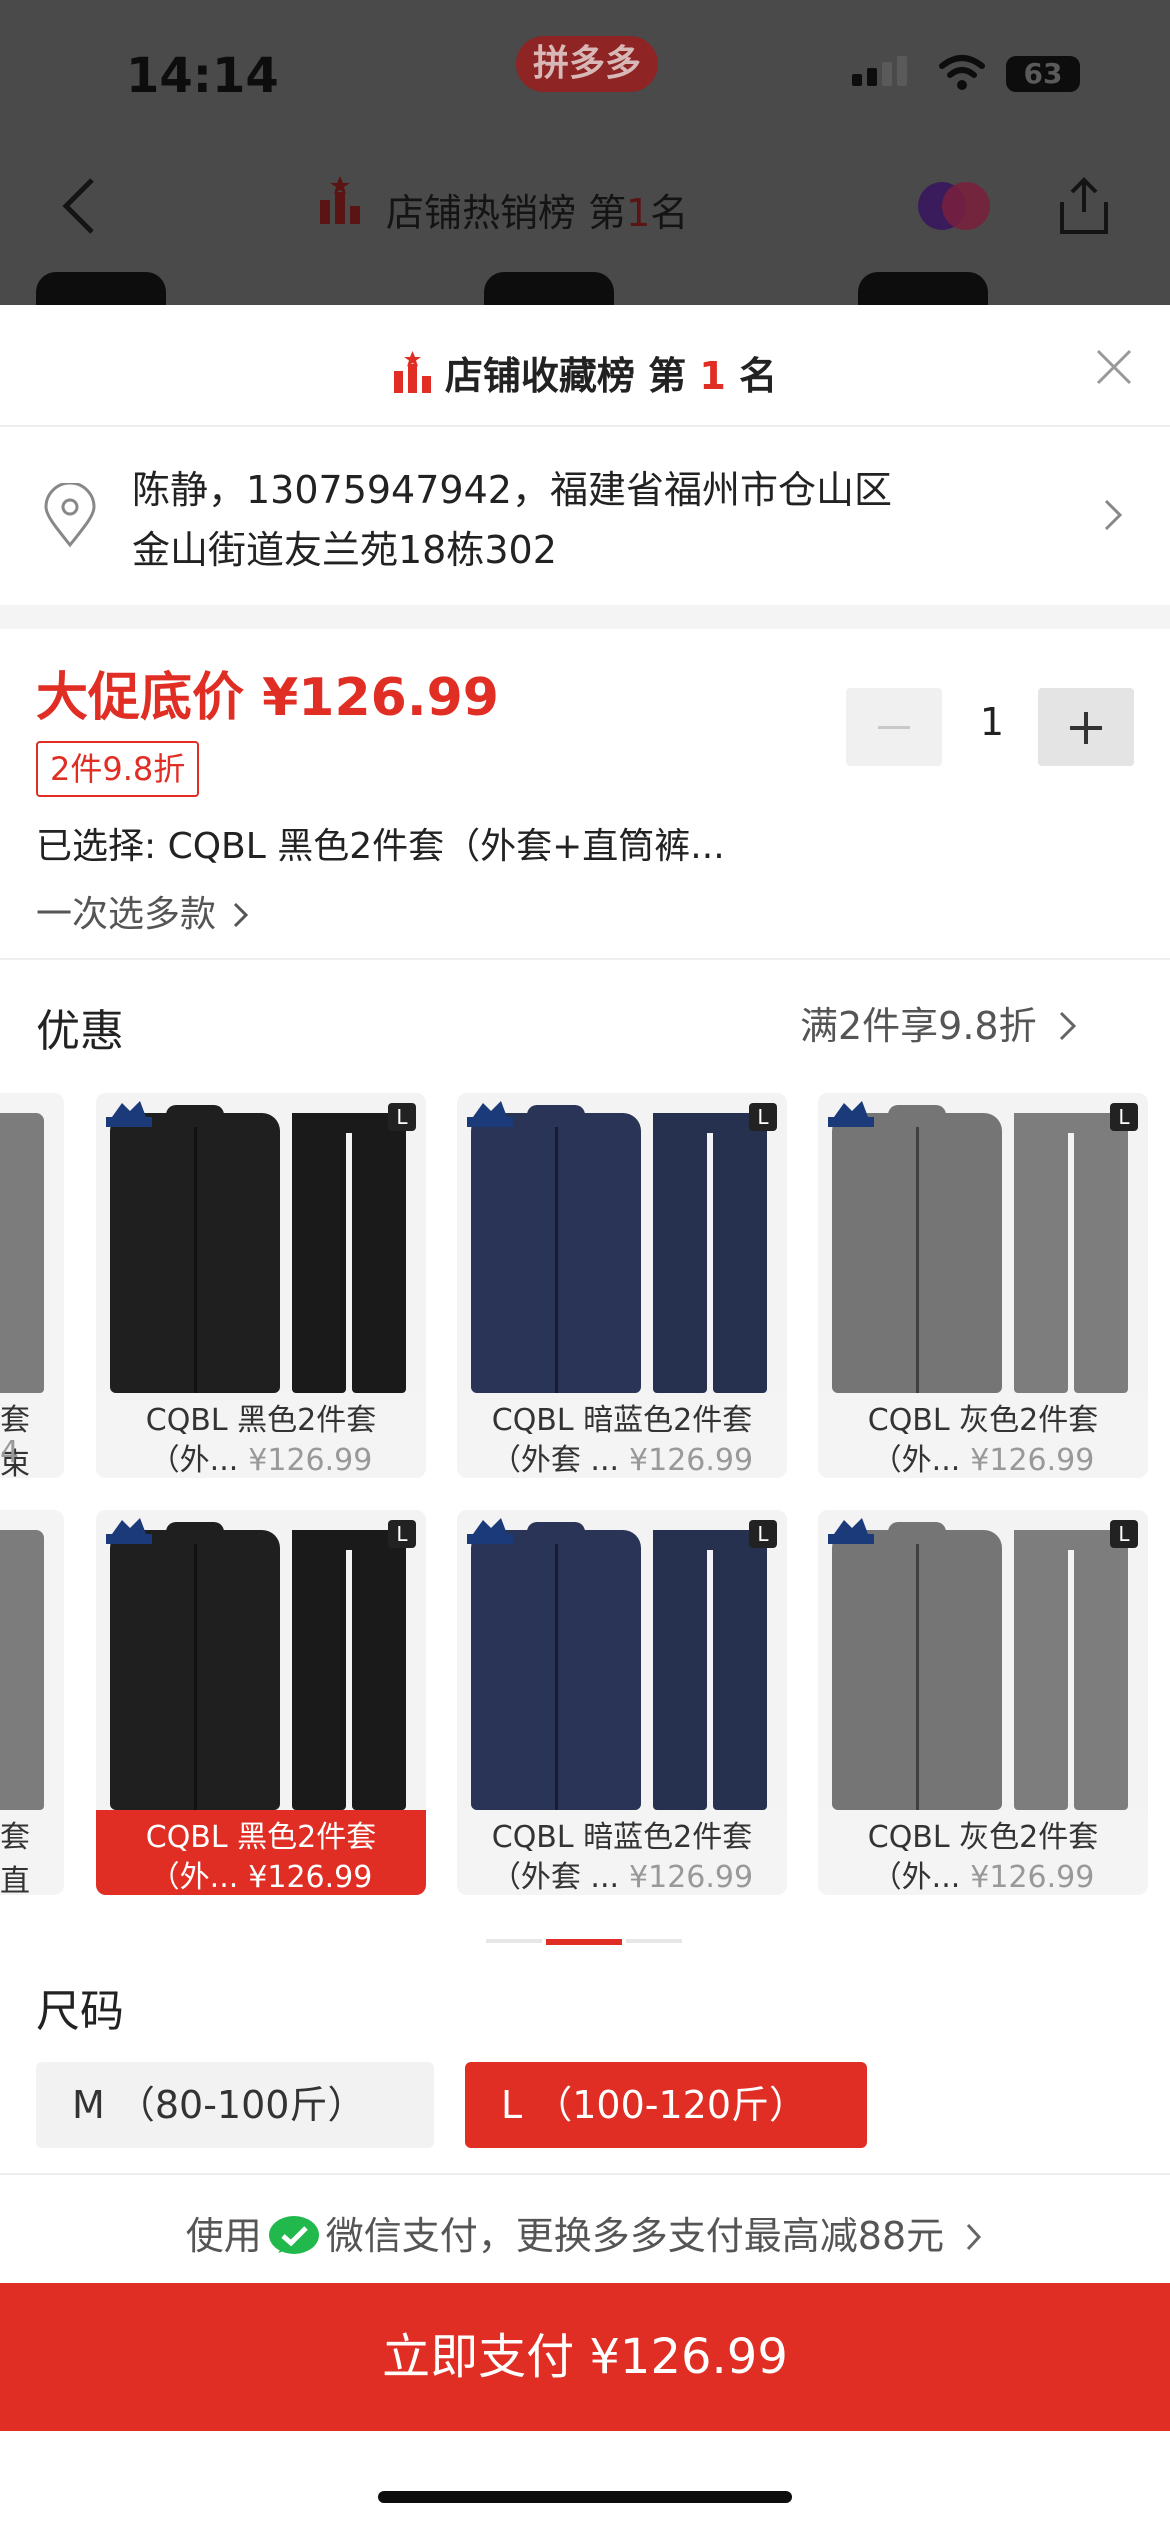 This screenshot has height=2532, width=1170. Describe the element at coordinates (584, 1939) in the screenshot. I see `carousel-indicator` at that location.